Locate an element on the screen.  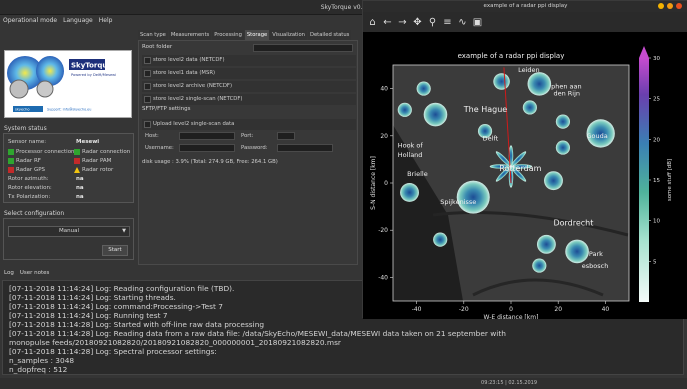
log-tabs: Log User notes is located at coordinates (24, 273).